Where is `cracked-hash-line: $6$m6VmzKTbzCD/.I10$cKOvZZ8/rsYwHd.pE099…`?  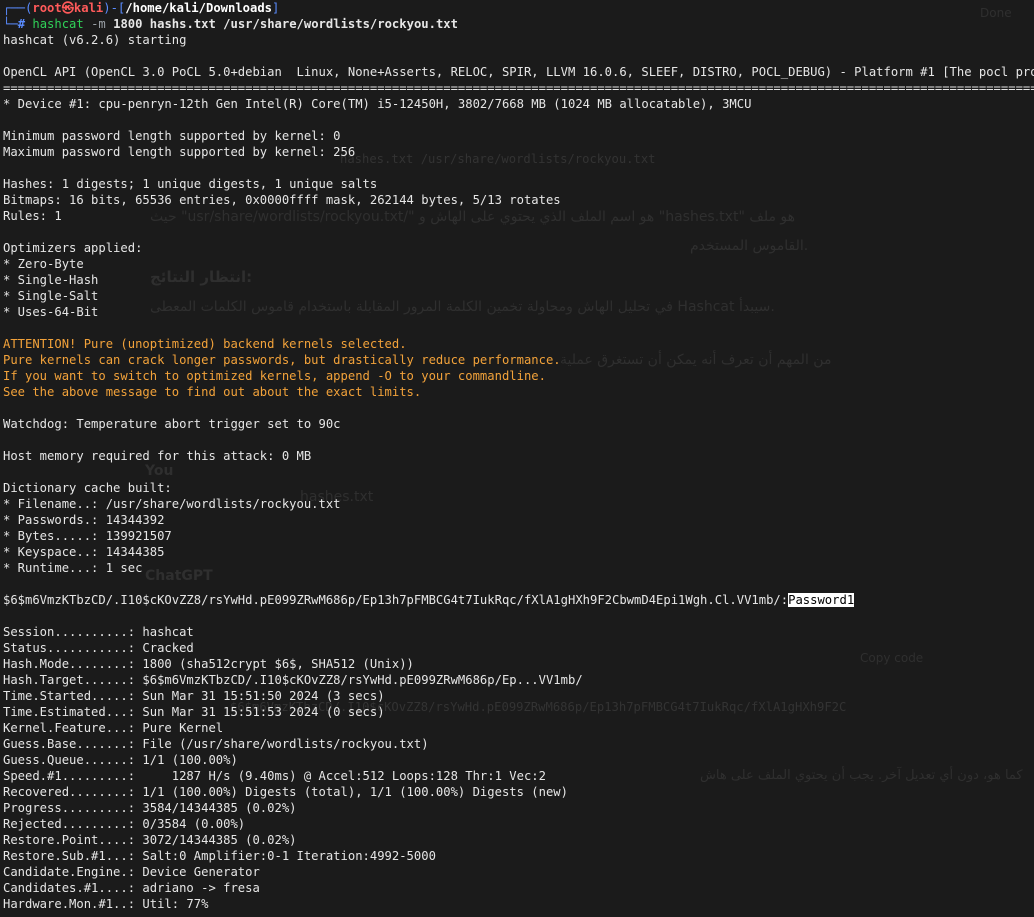 cracked-hash-line: $6$m6VmzKTbzCD/.I10$cKOvZZ8/rsYwHd.pE099… is located at coordinates (518, 600).